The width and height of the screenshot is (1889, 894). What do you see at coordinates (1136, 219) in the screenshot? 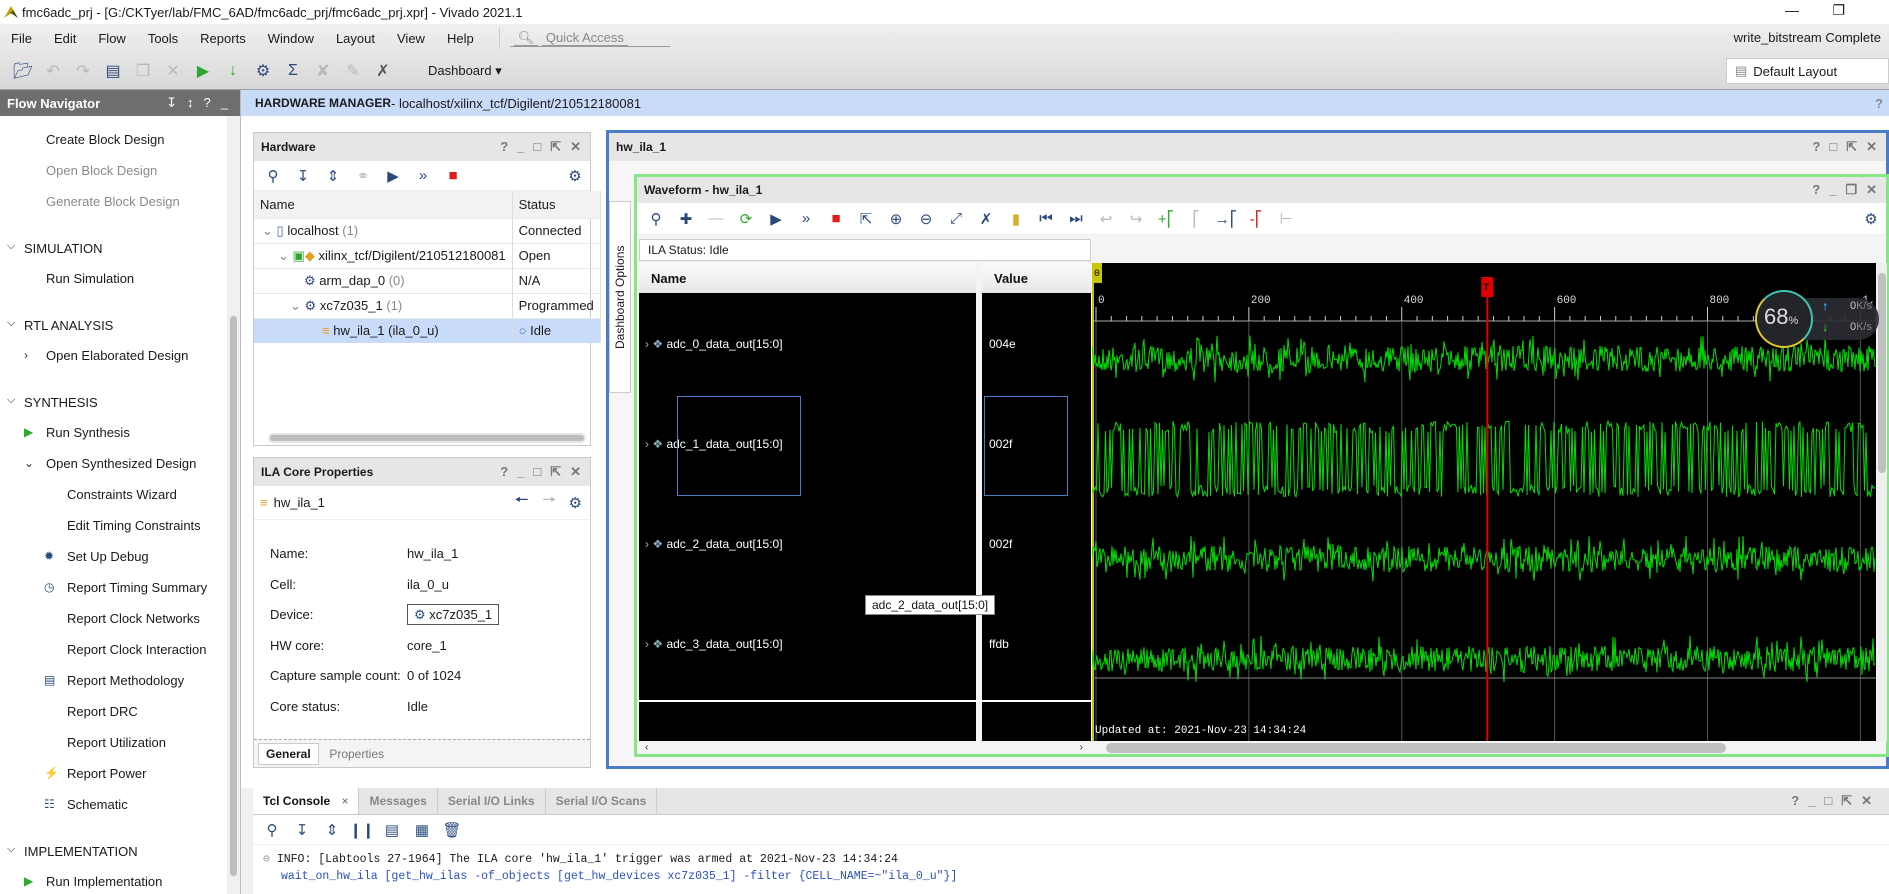
I see `next-transition-icon: ↪` at bounding box center [1136, 219].